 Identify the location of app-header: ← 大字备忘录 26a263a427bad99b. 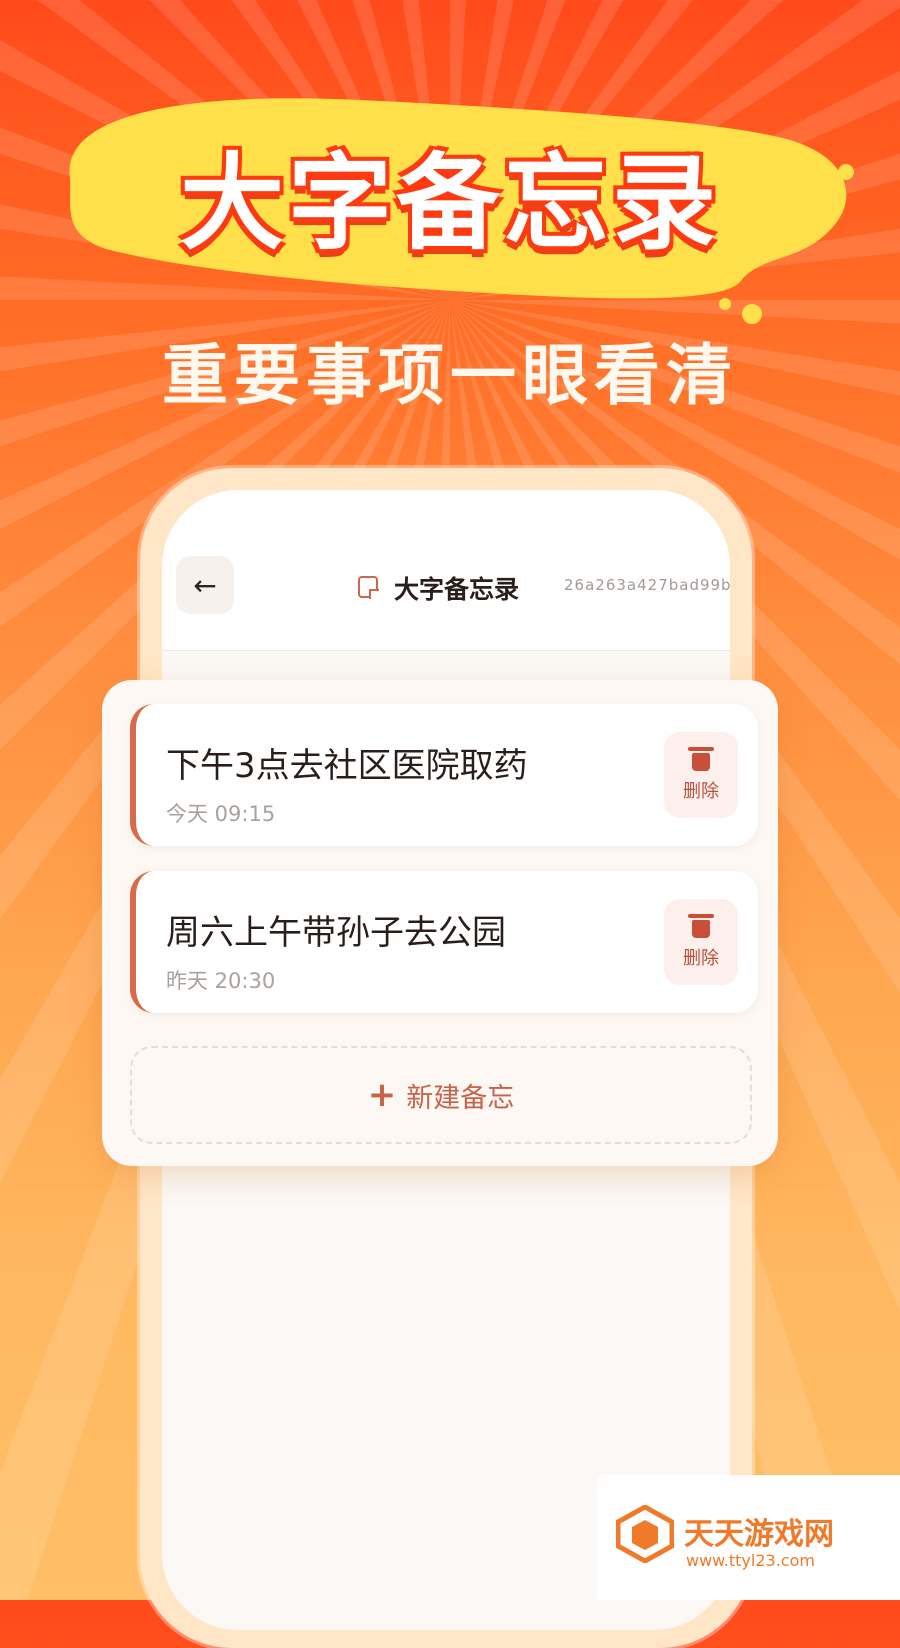
(446, 570).